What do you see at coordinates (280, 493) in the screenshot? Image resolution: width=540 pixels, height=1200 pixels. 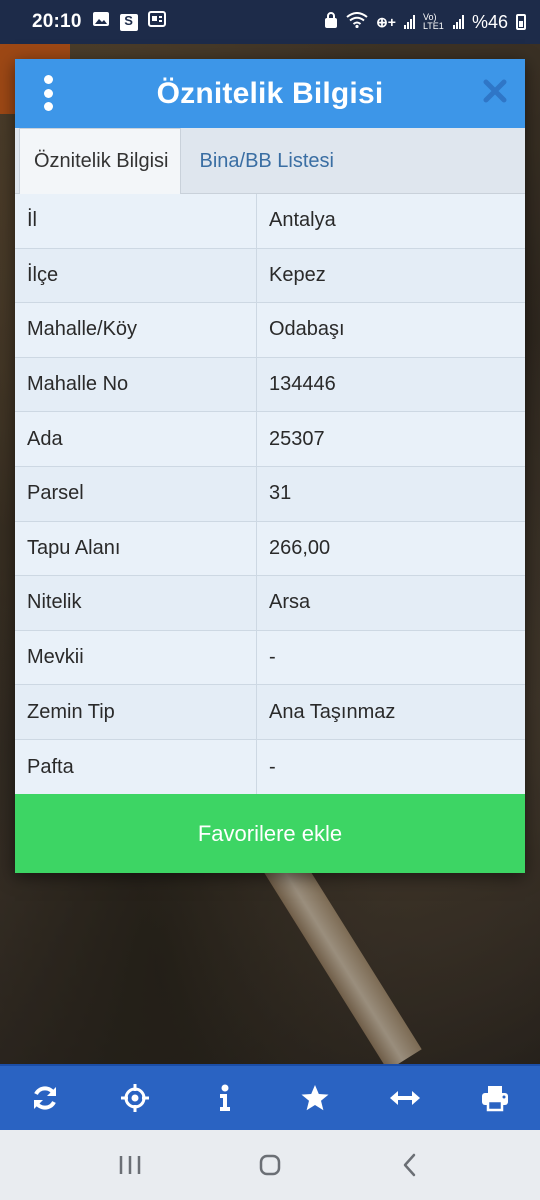 I see `row-value: 31` at bounding box center [280, 493].